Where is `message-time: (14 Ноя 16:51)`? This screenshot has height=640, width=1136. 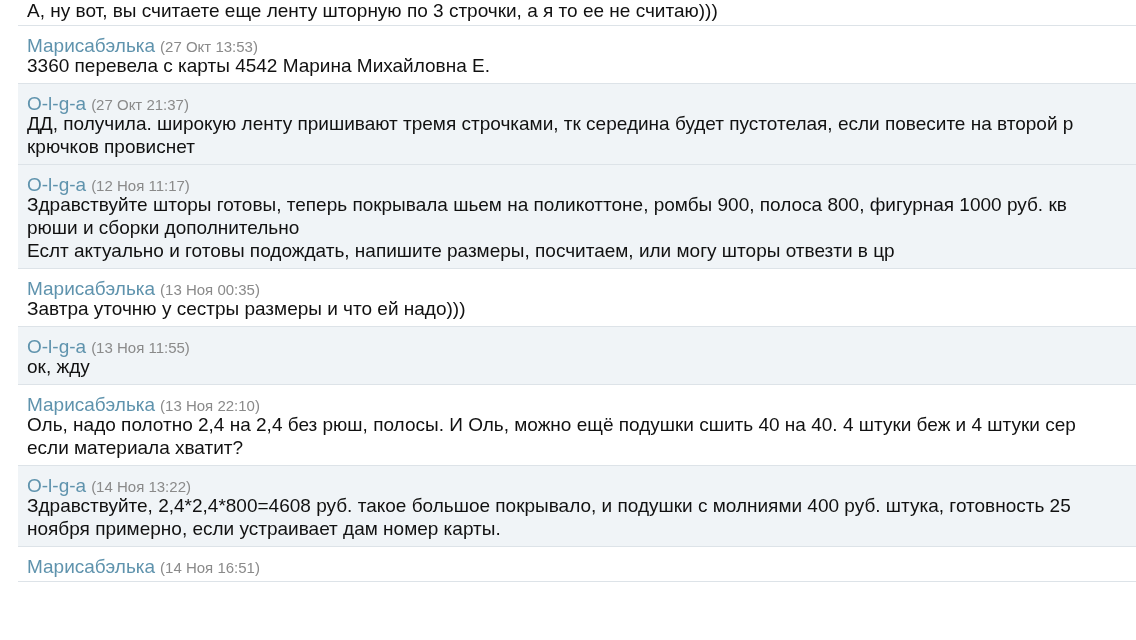
message-time: (14 Ноя 16:51) is located at coordinates (210, 568).